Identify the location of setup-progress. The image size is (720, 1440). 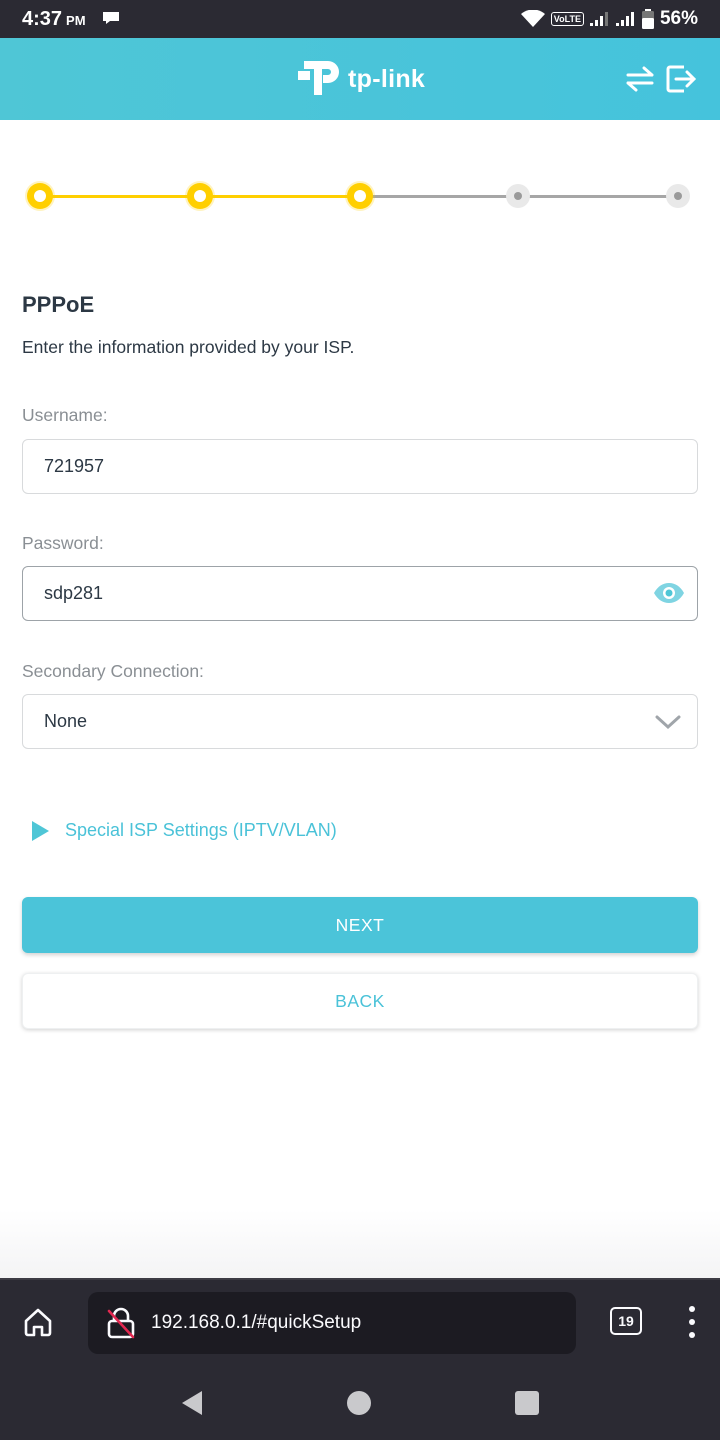
(358, 196).